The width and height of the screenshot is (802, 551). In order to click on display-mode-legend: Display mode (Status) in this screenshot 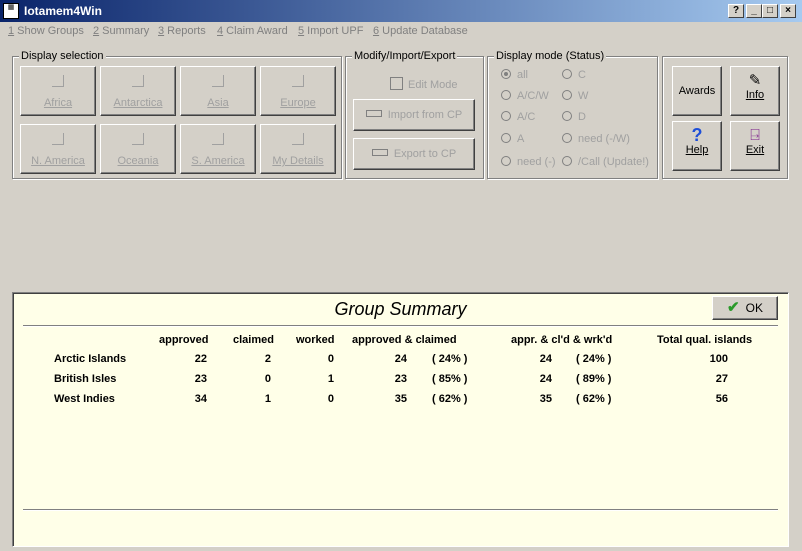, I will do `click(550, 56)`.